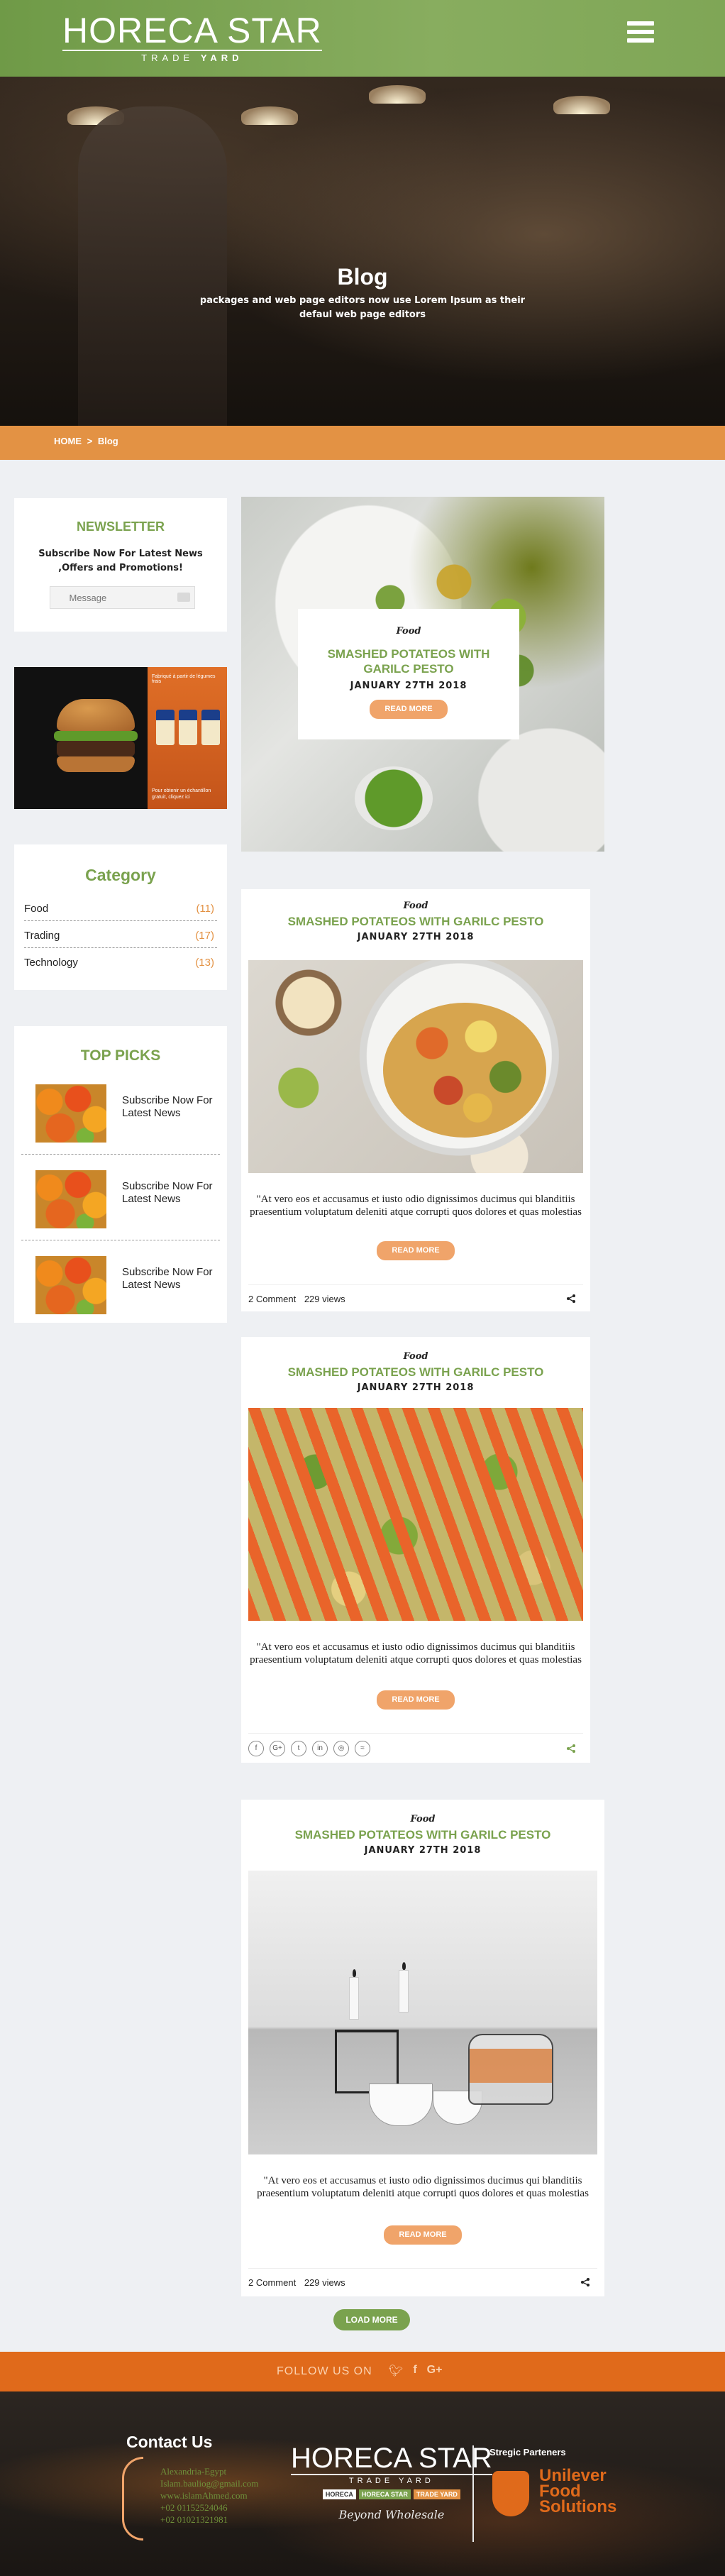 The image size is (725, 2576). I want to click on footer-divider, so click(473, 2493).